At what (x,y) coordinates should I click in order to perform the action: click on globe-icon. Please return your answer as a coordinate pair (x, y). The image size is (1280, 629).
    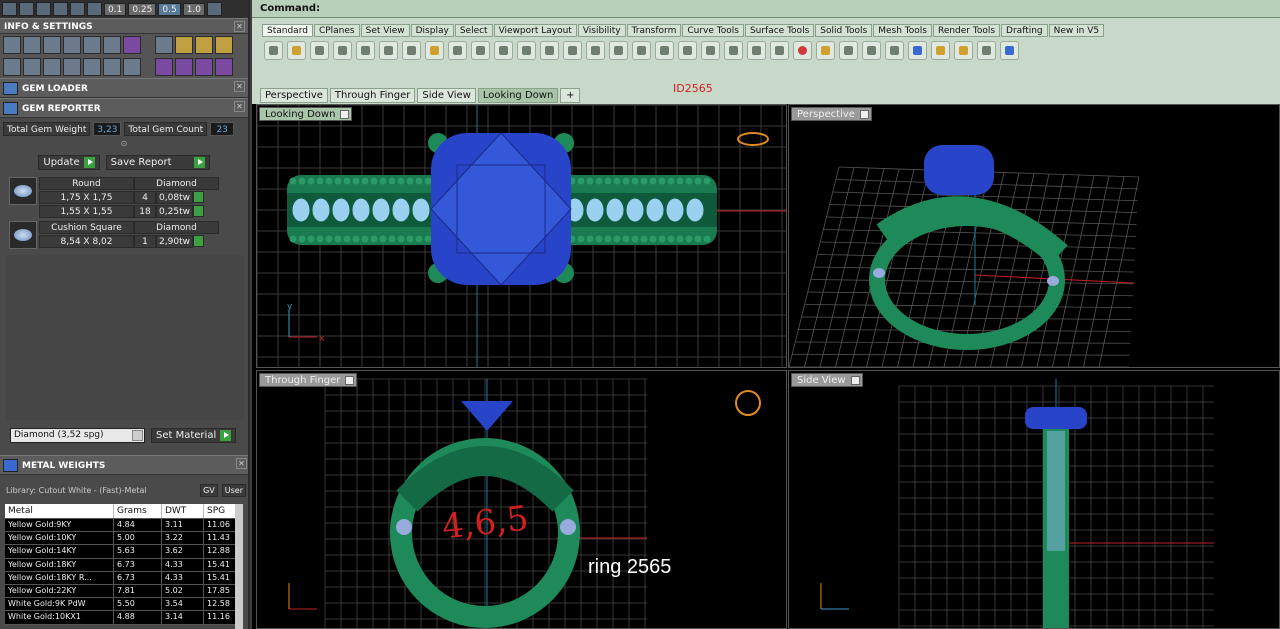
    Looking at the image, I should click on (52, 67).